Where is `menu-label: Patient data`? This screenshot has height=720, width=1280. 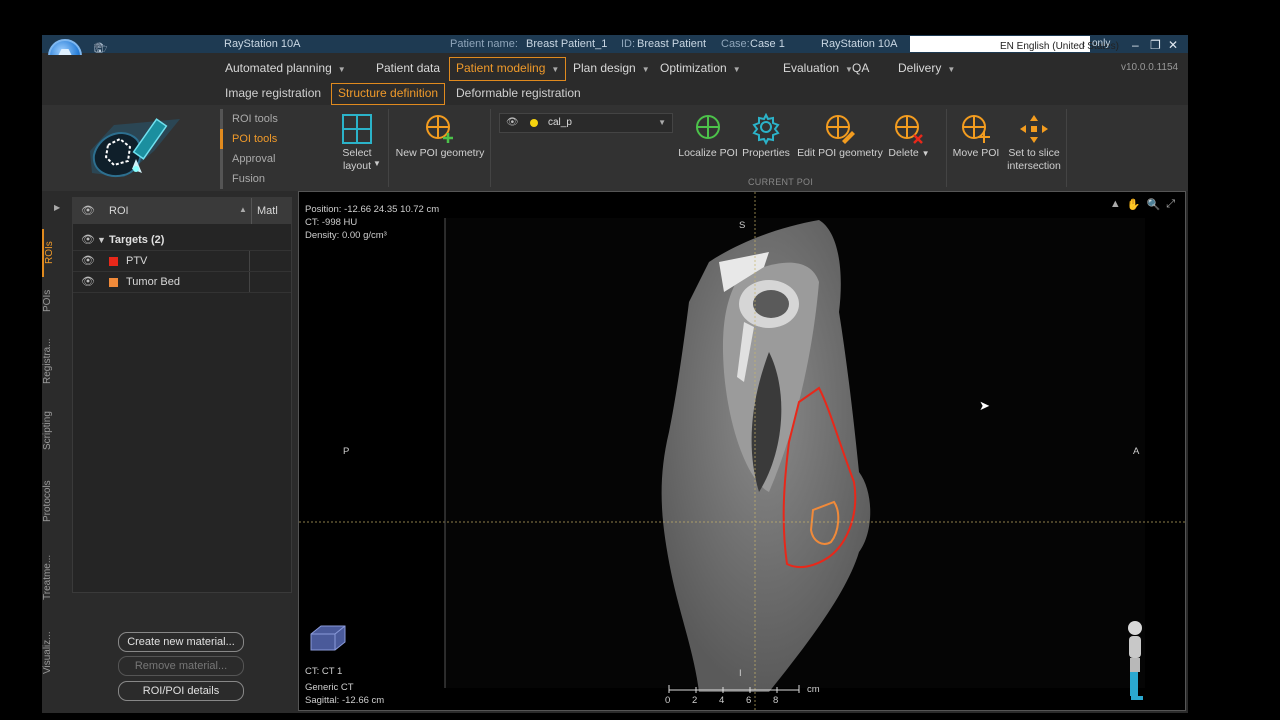
menu-label: Patient data is located at coordinates (408, 68).